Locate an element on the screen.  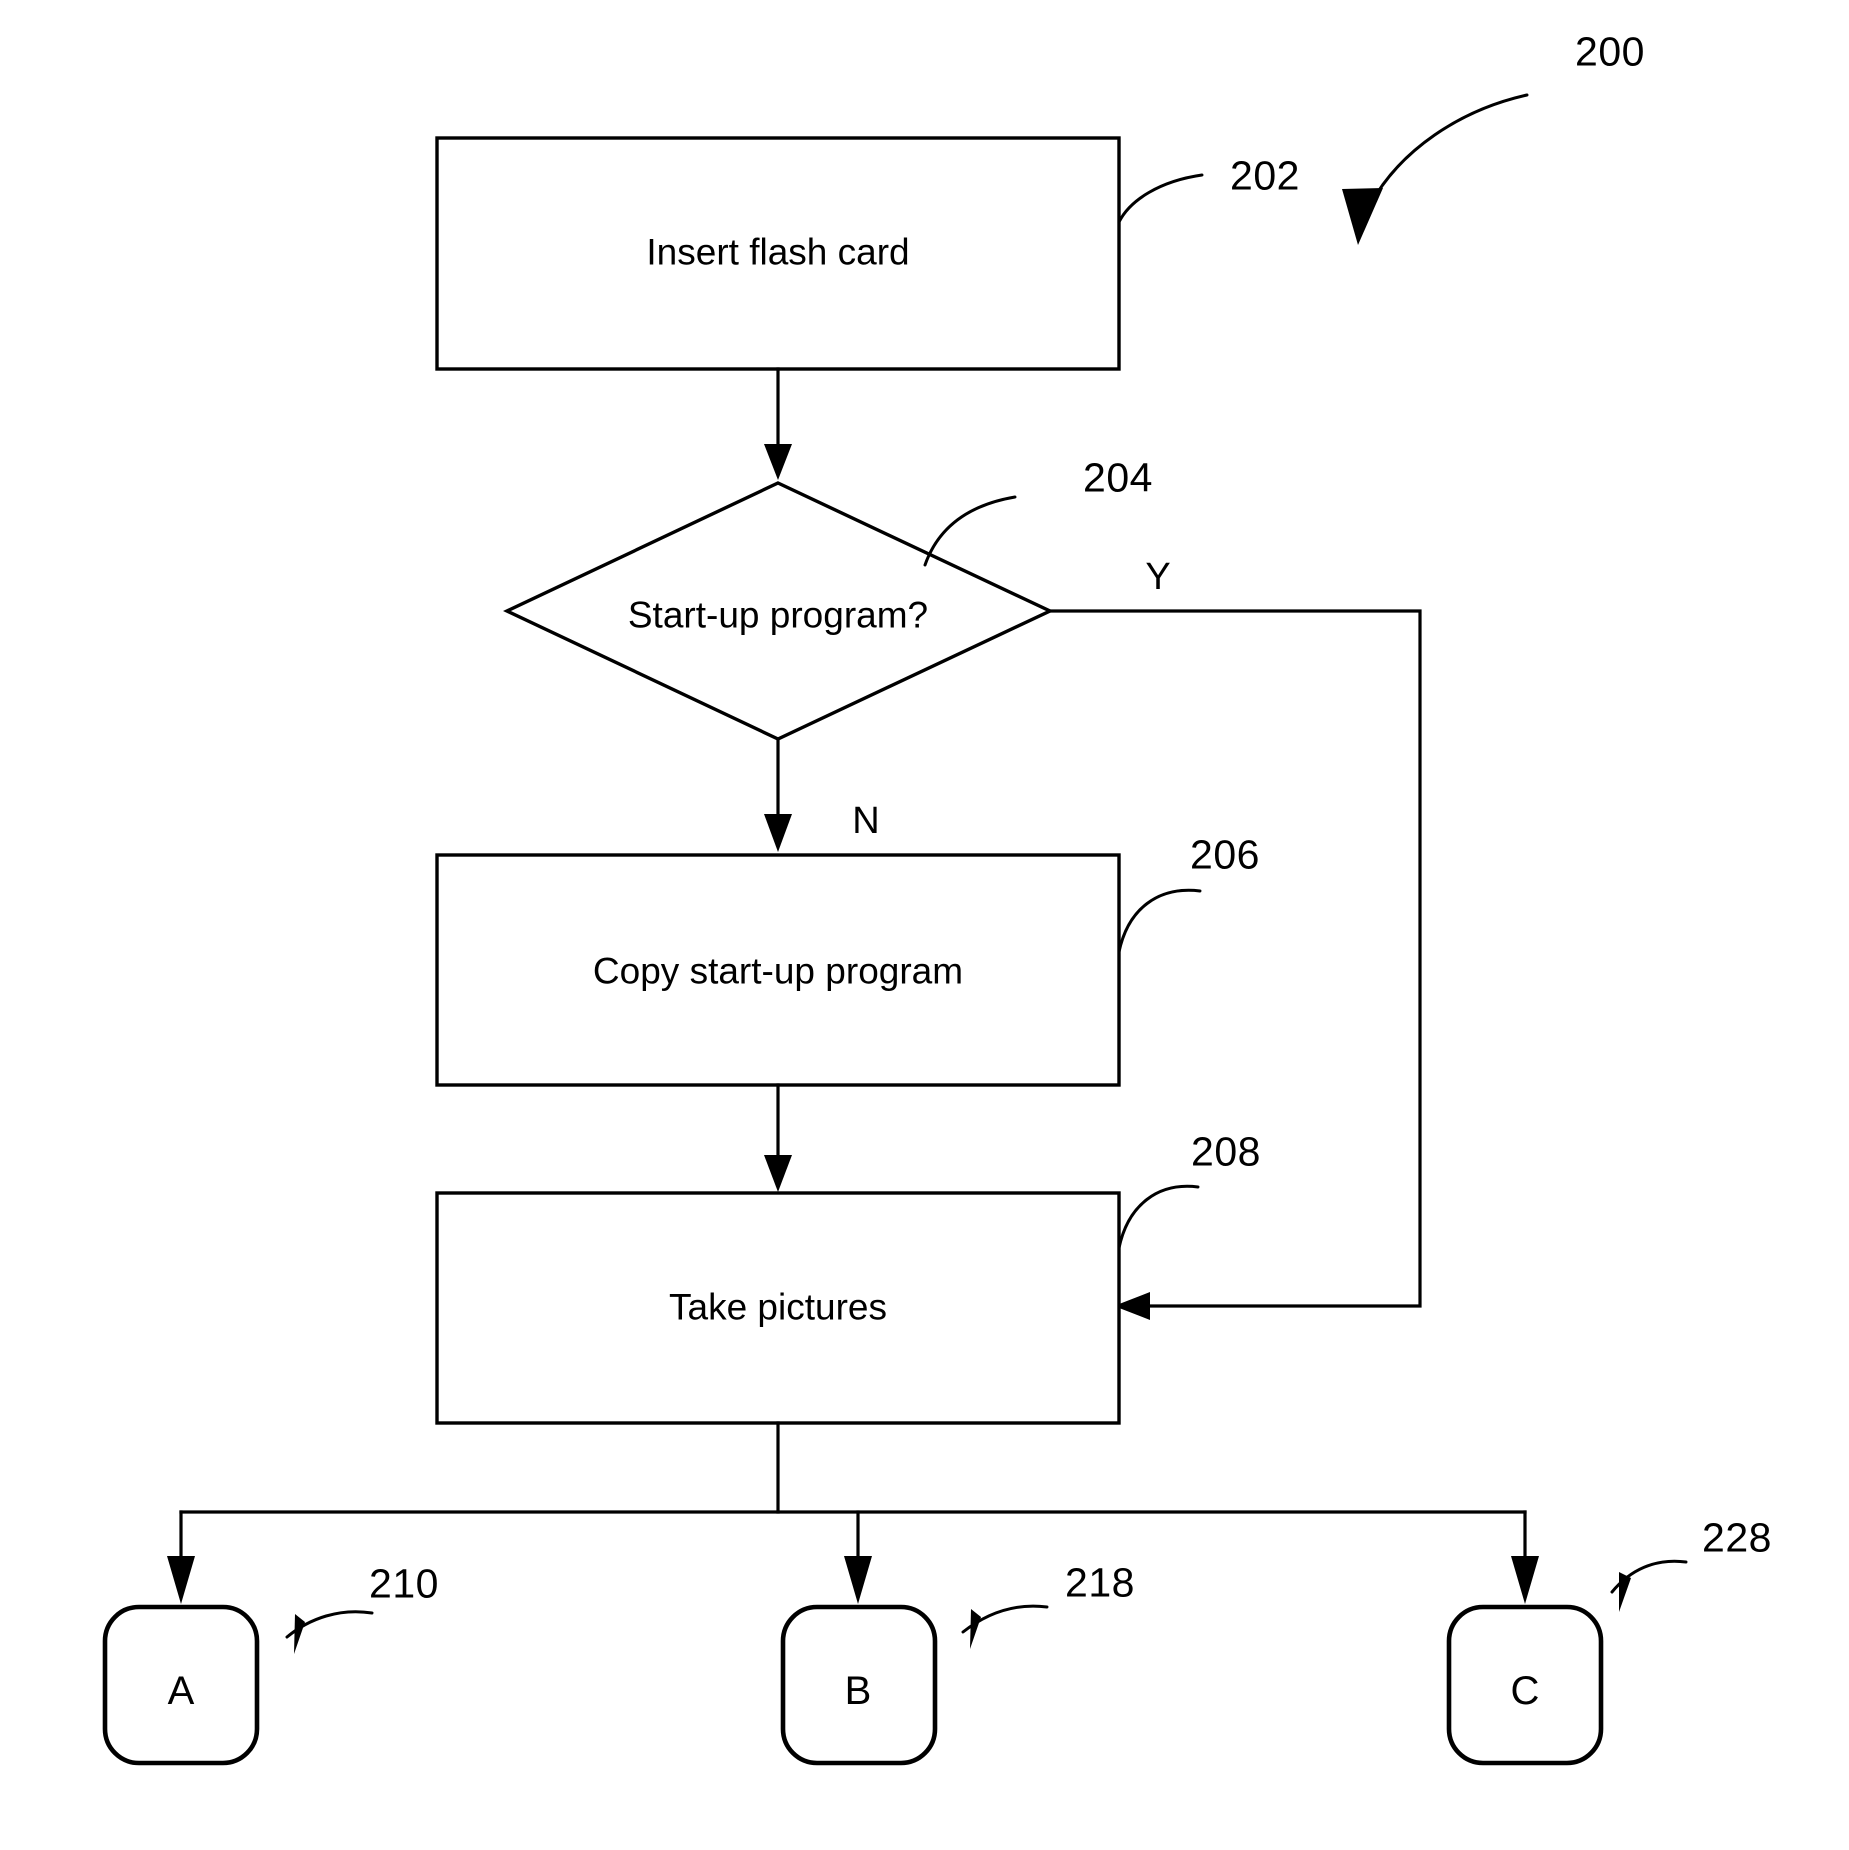
ref-202-leader-line is located at coordinates (1160, 198).